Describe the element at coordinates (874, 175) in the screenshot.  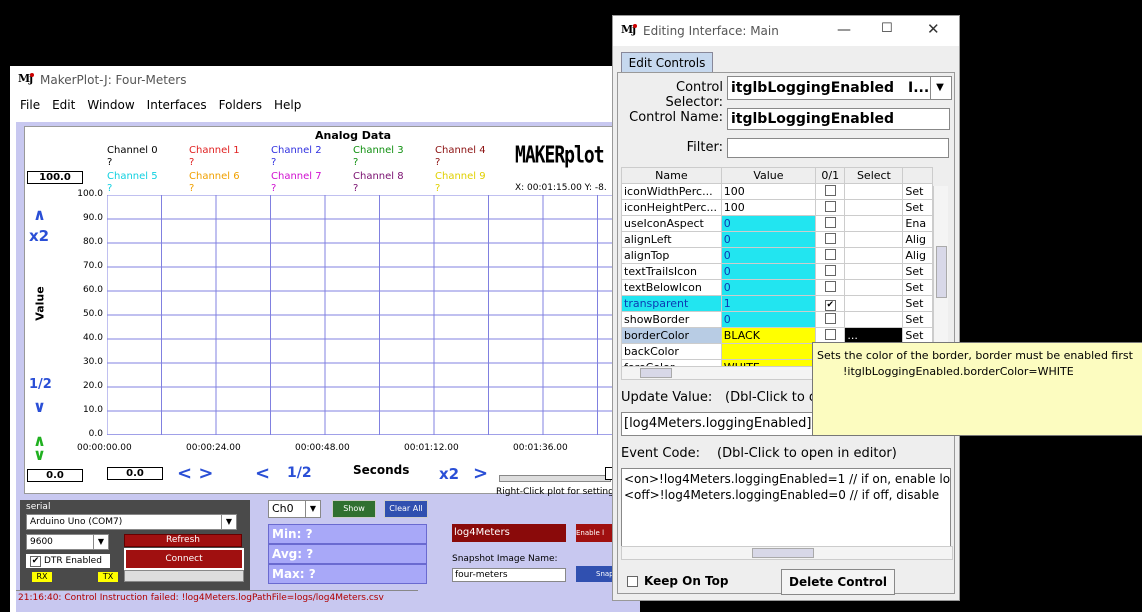
I see `col-select: Select` at that location.